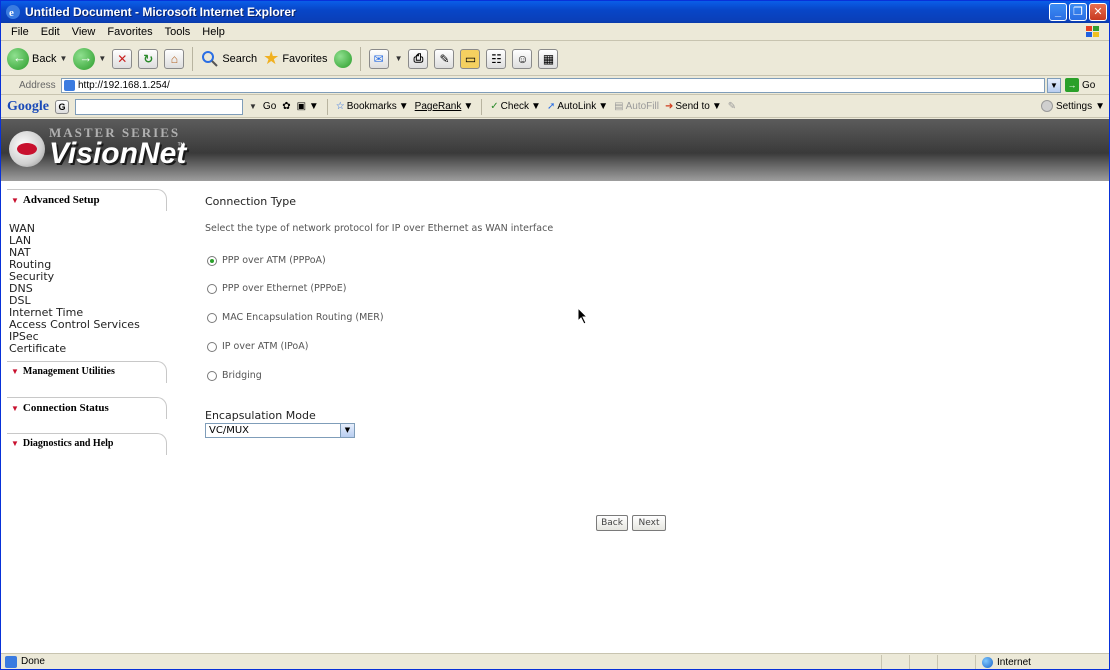 This screenshot has height=670, width=1110. What do you see at coordinates (63, 58) in the screenshot?
I see `back-dropdown-icon: ▼` at bounding box center [63, 58].